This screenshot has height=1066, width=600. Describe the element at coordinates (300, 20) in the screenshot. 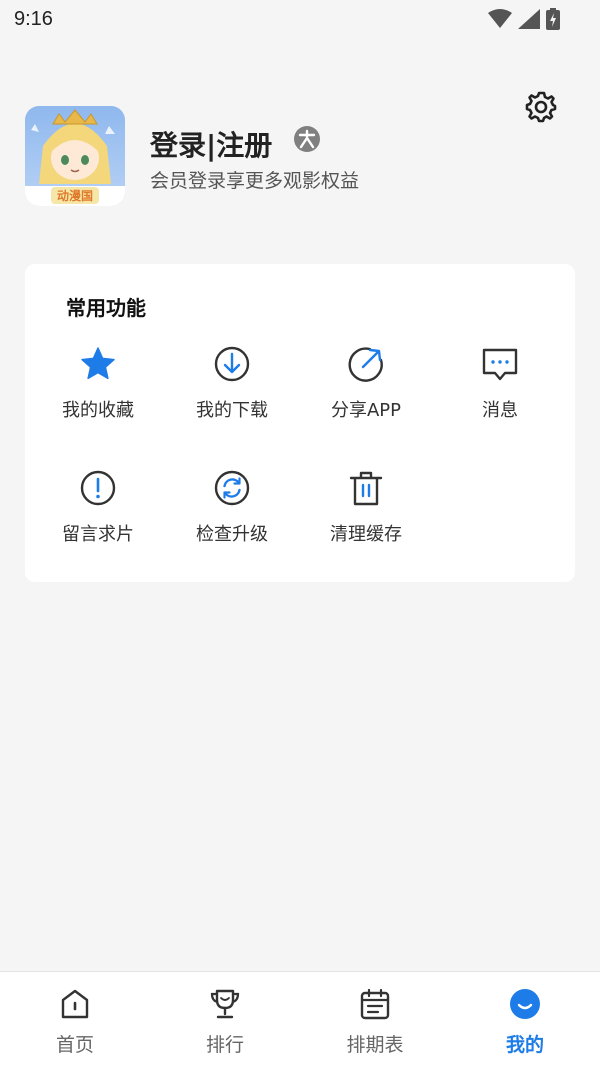

I see `status-bar: 9:16` at that location.